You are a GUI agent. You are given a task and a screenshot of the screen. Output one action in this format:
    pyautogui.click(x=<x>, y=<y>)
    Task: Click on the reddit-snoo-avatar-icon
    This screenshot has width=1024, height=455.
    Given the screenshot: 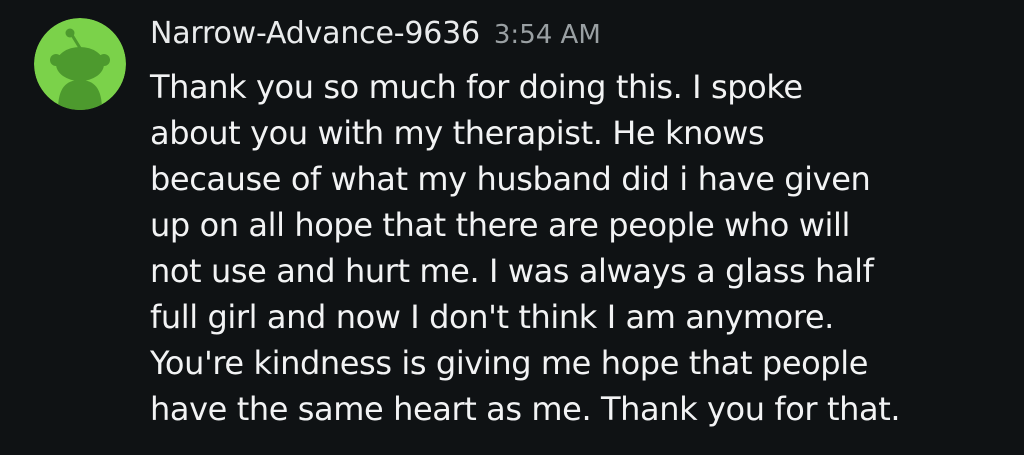 What is the action you would take?
    pyautogui.click(x=80, y=64)
    